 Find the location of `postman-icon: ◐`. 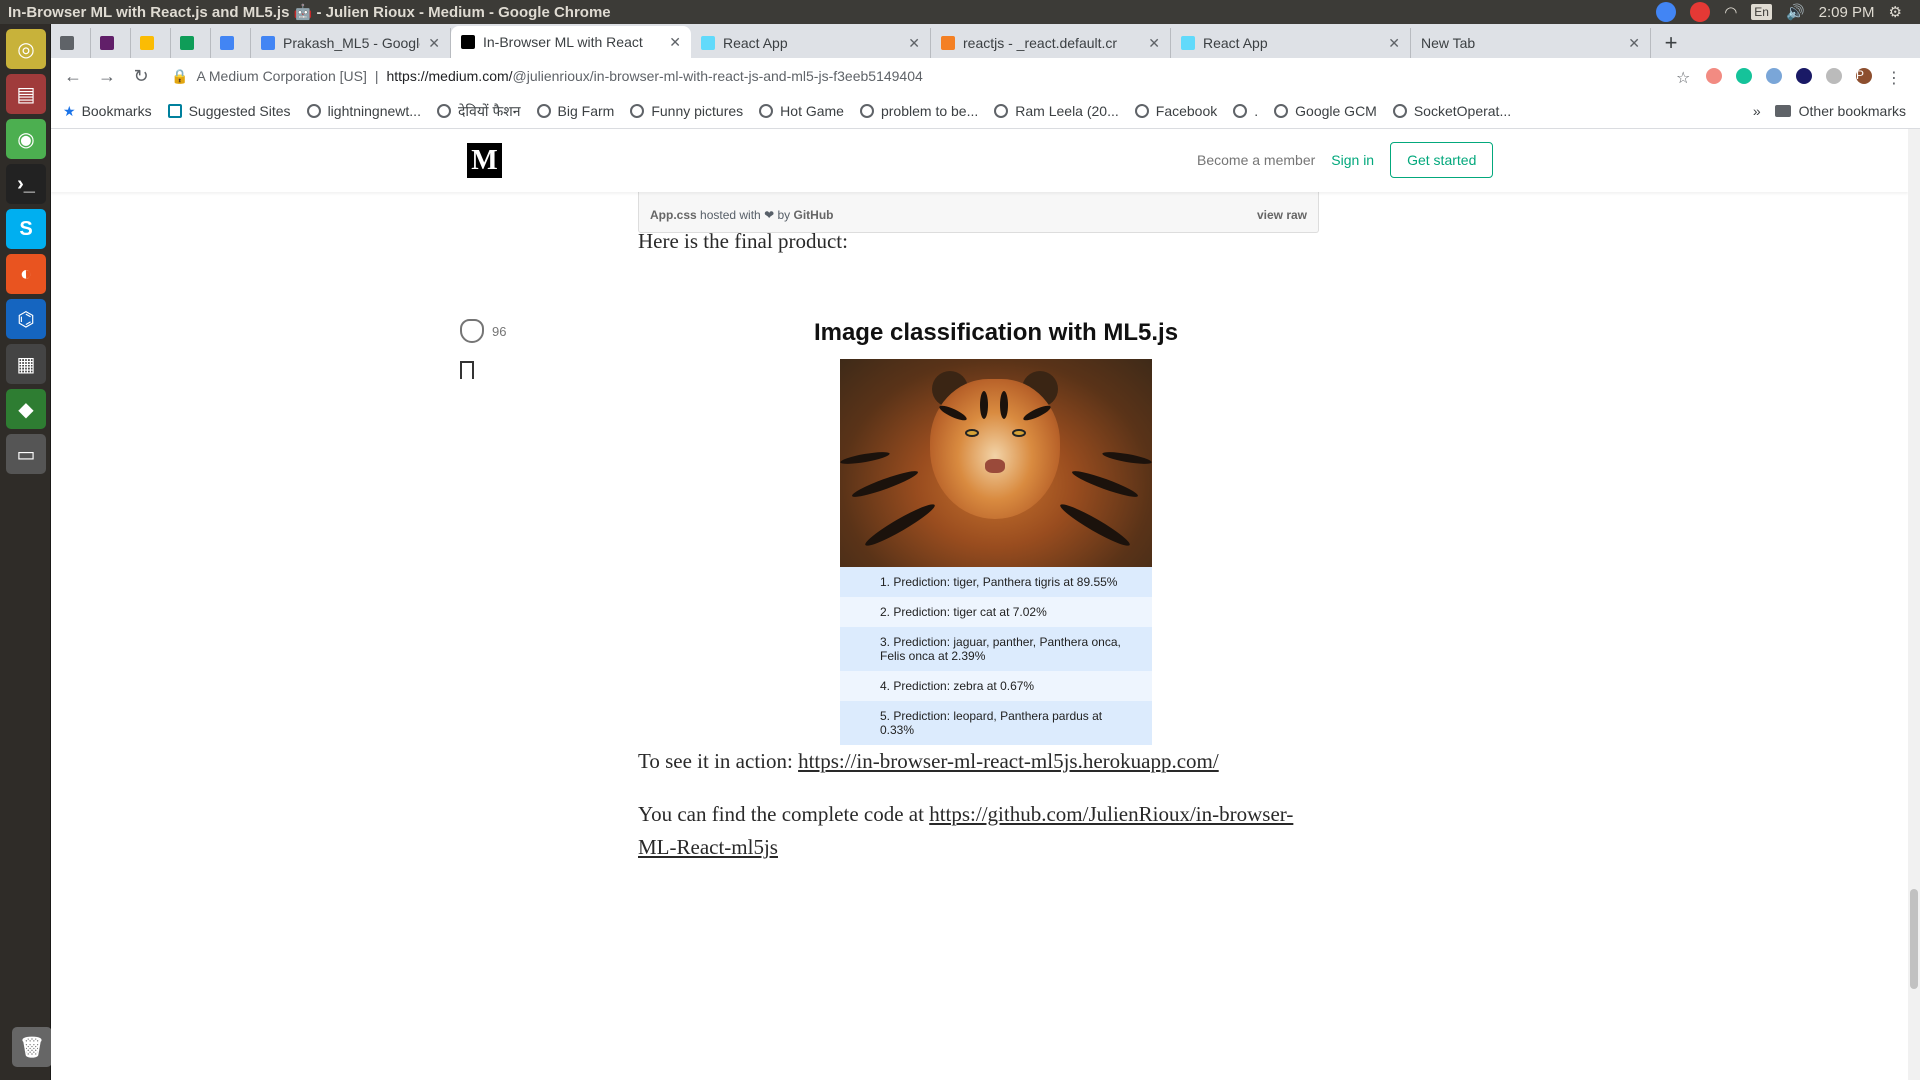

postman-icon: ◐ is located at coordinates (26, 274).